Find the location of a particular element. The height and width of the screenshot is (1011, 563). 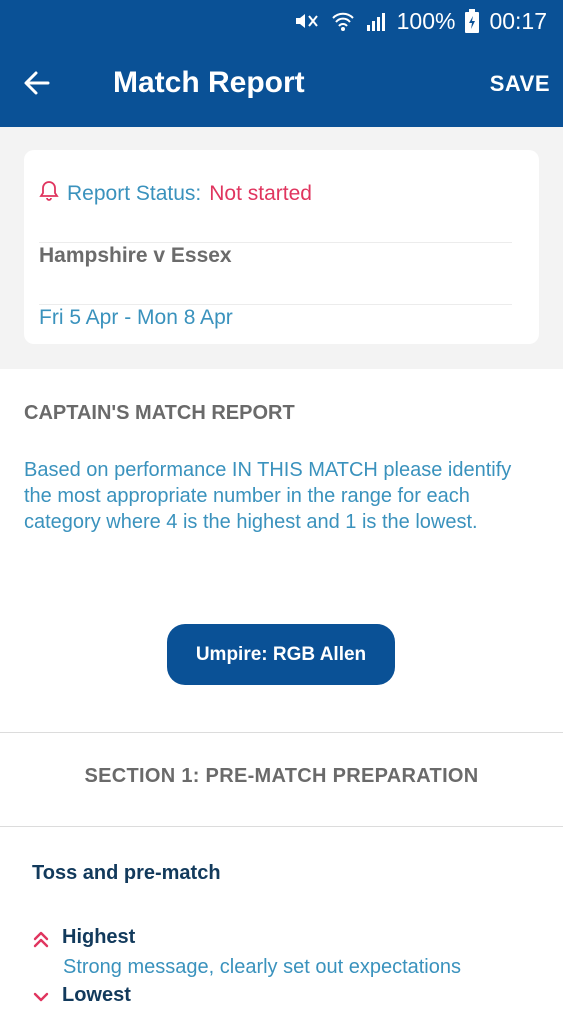

scale-lowest-label: Lowest is located at coordinates (96, 995).